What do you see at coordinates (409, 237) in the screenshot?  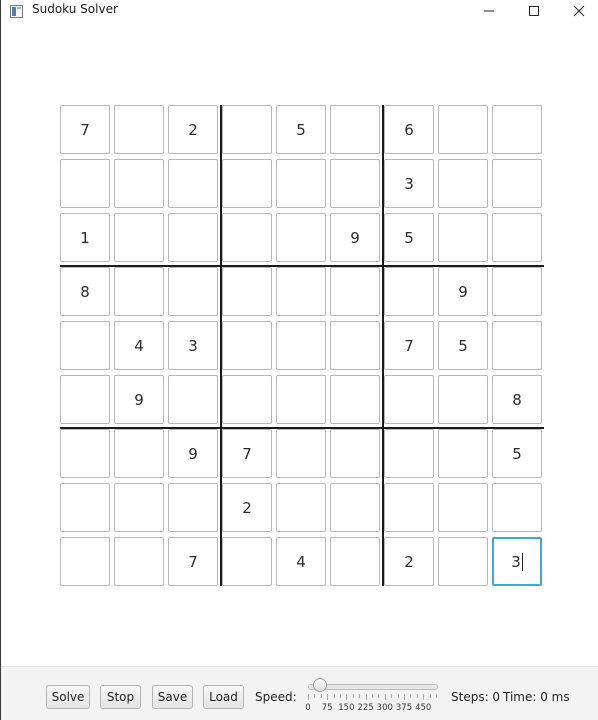 I see `sudoku-cell-r3-c7: 5` at bounding box center [409, 237].